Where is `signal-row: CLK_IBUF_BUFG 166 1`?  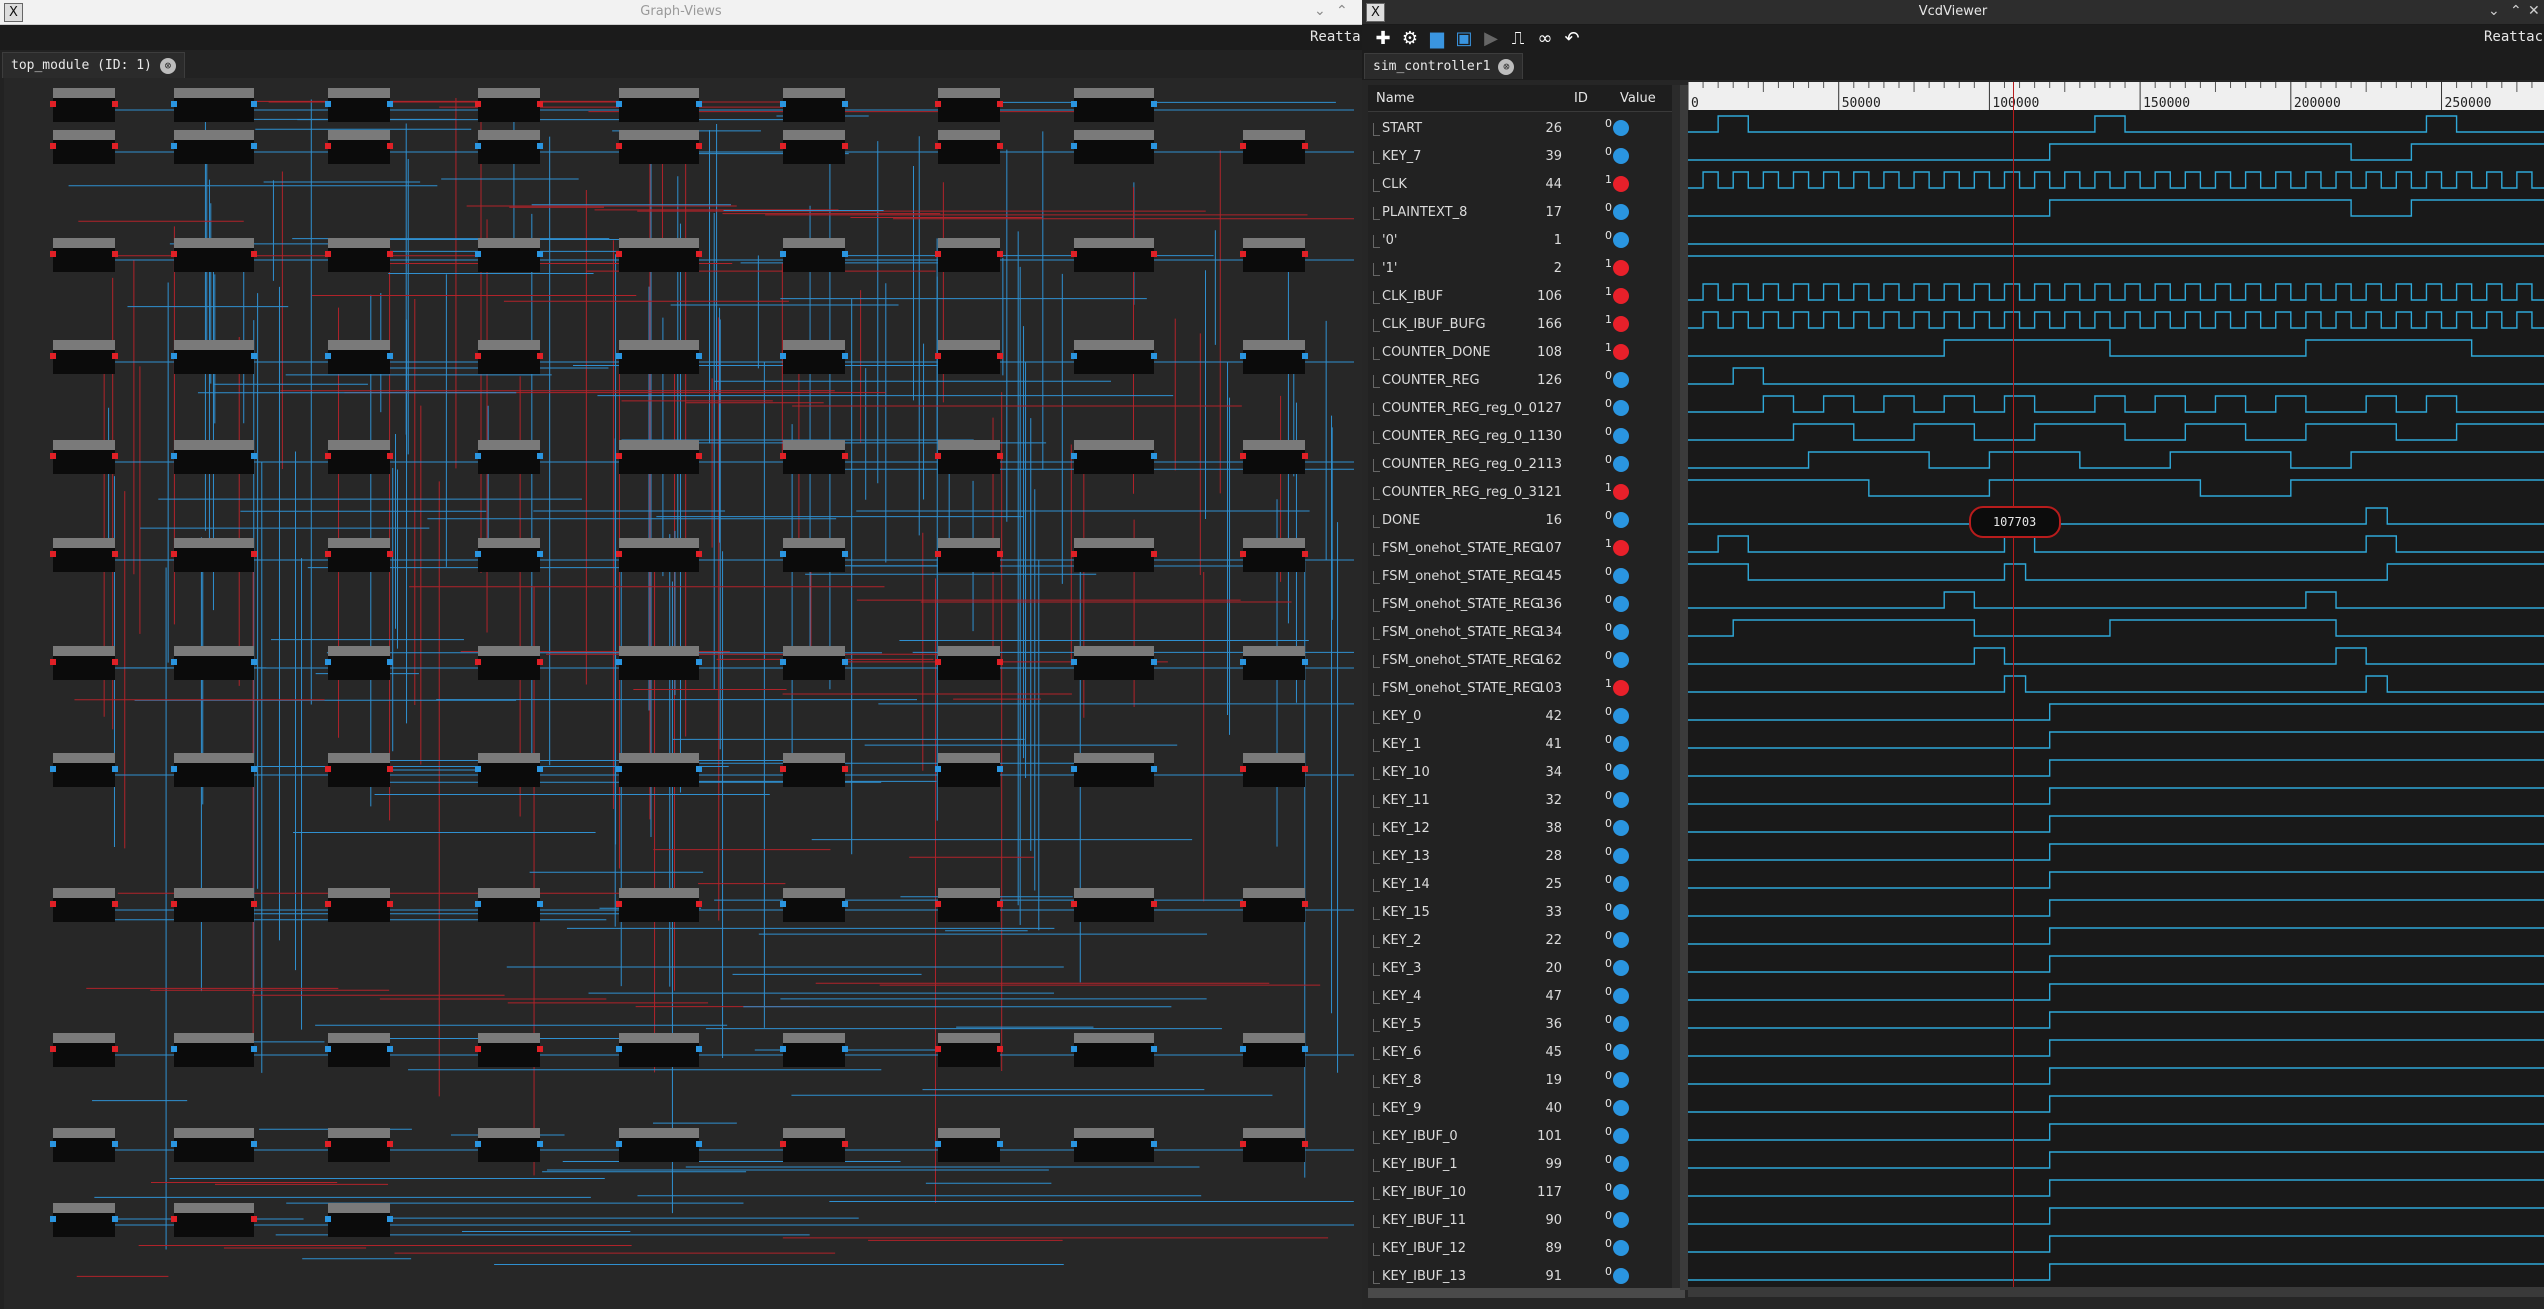 signal-row: CLK_IBUF_BUFG 166 1 is located at coordinates (1526, 325).